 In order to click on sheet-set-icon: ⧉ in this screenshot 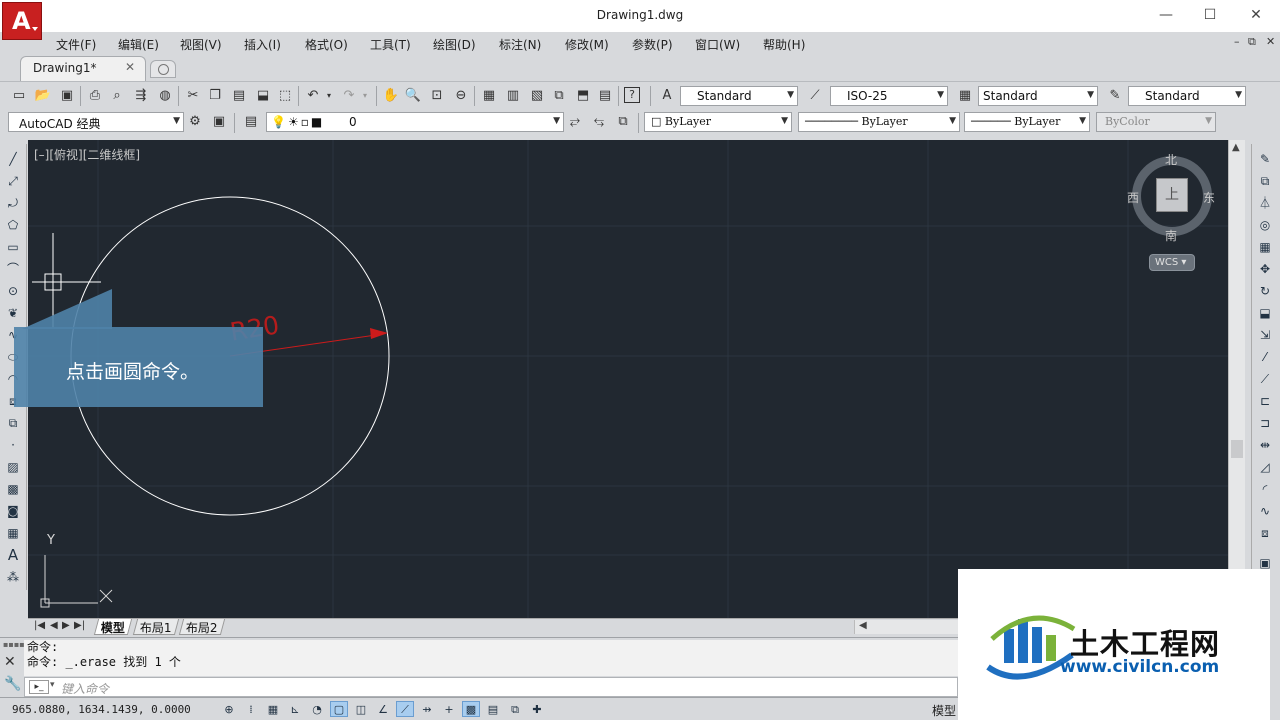, I will do `click(559, 96)`.